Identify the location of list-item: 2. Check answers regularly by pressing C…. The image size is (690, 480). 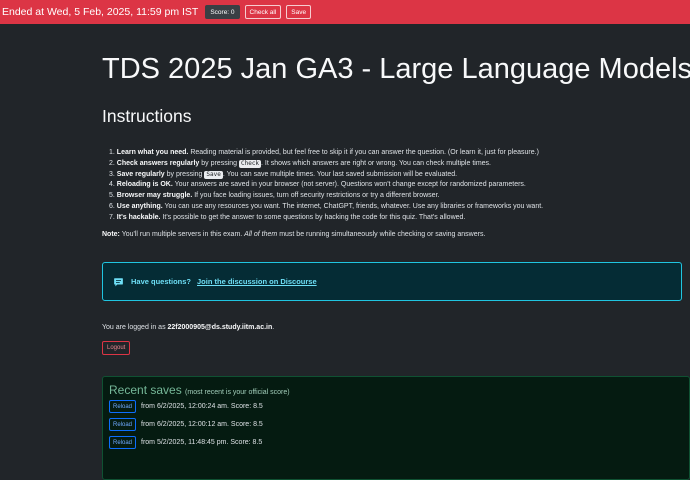
(300, 163).